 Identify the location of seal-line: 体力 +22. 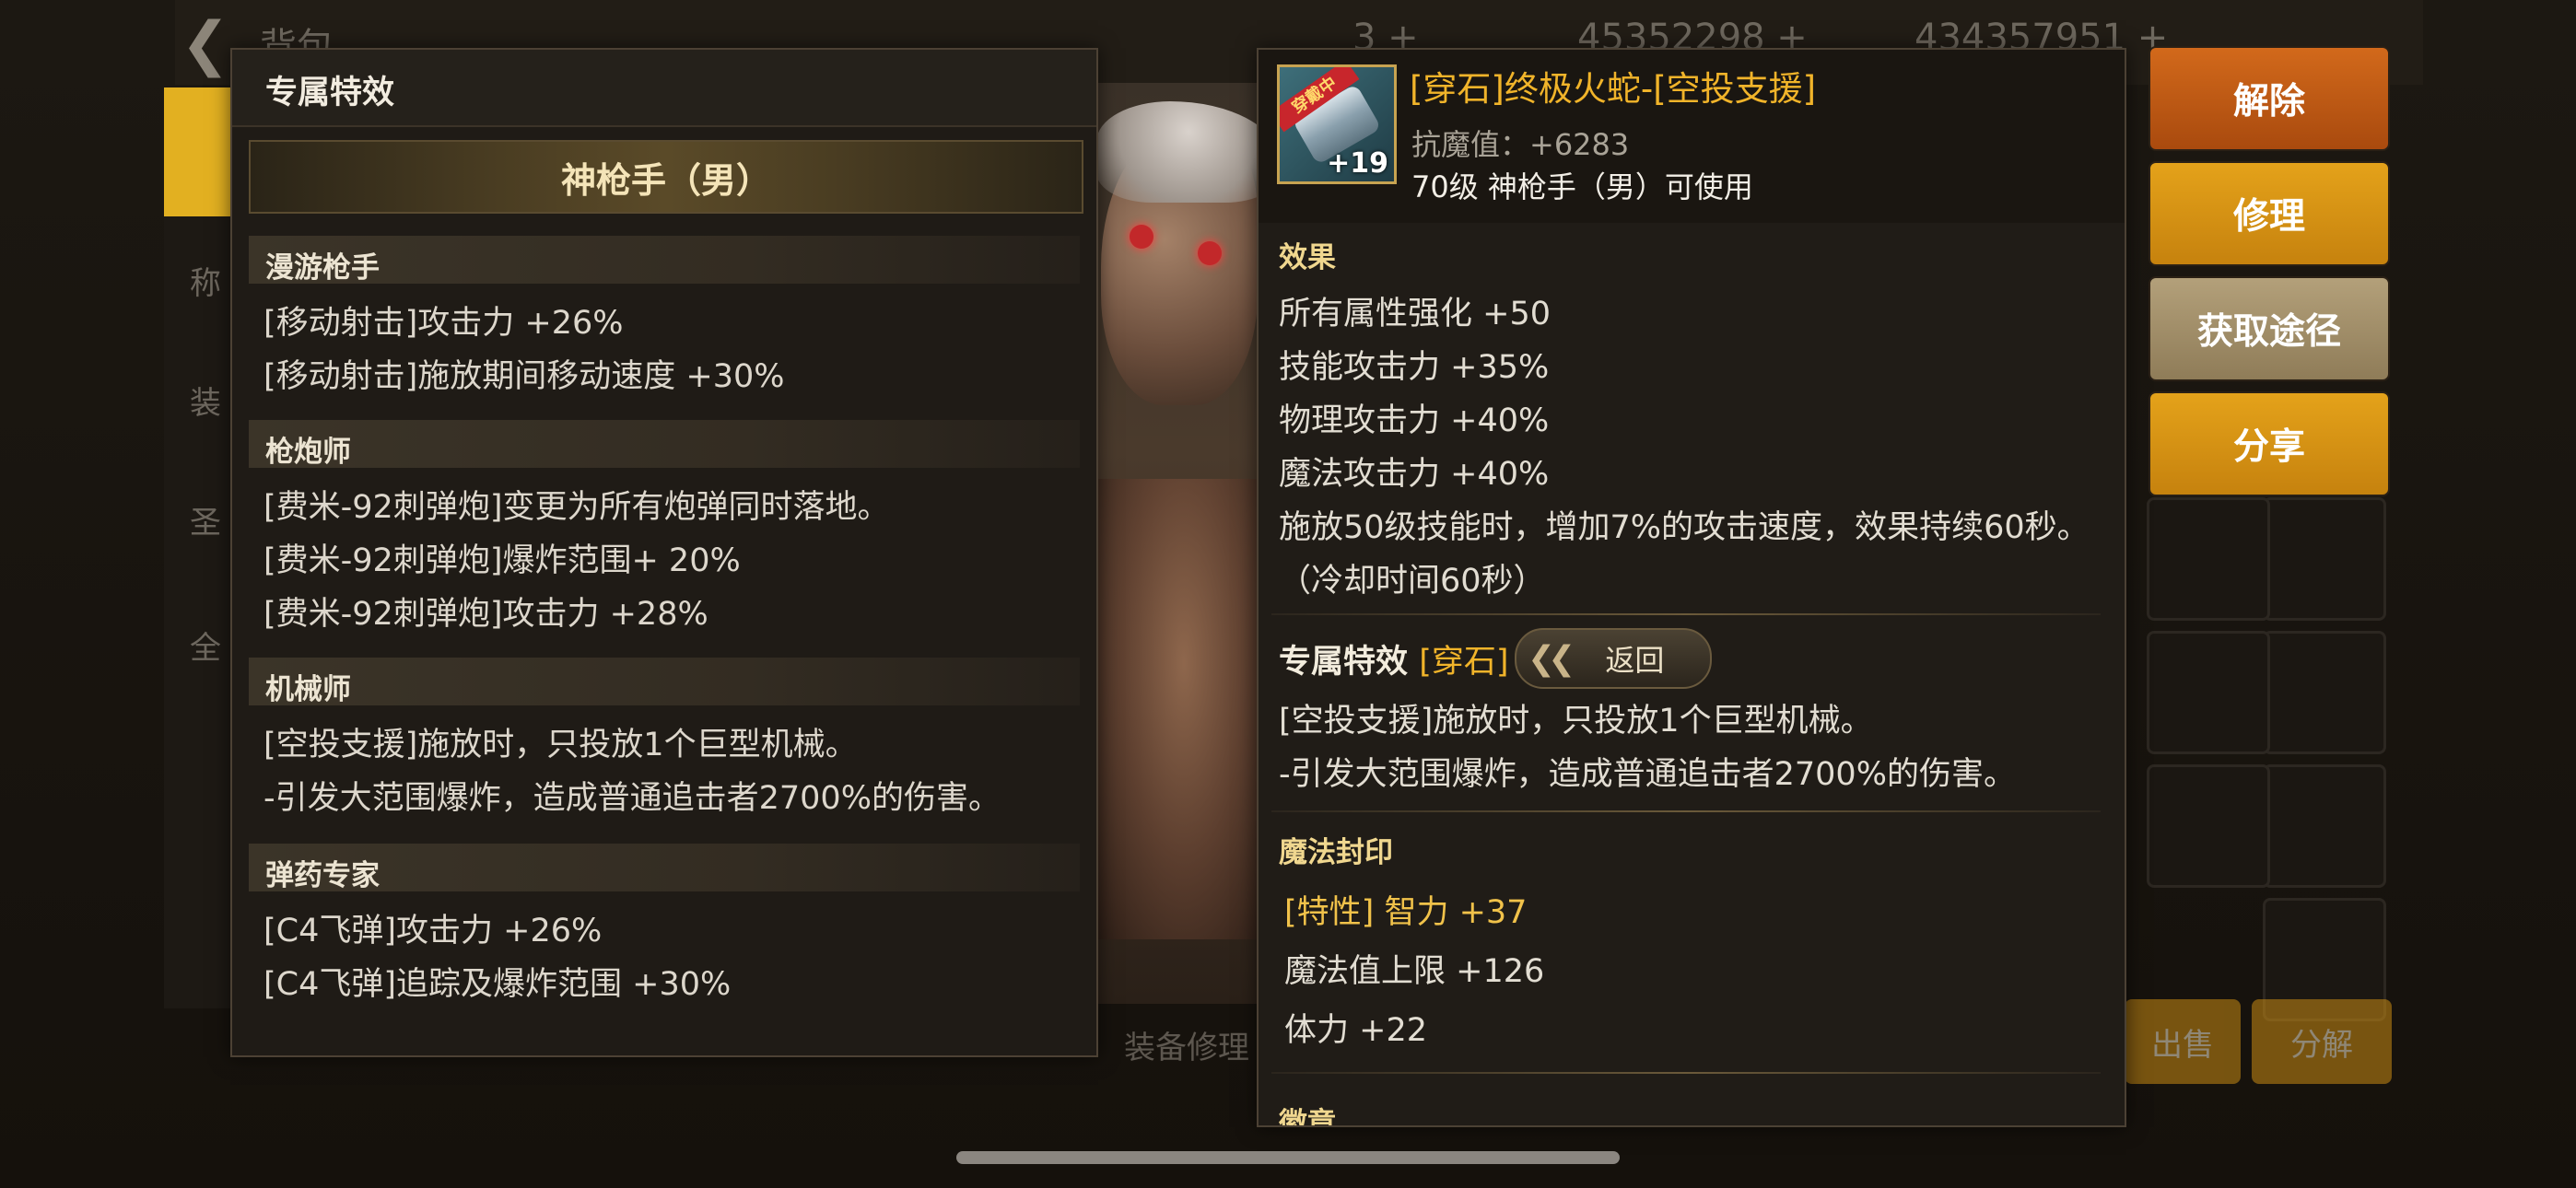
(1355, 1030).